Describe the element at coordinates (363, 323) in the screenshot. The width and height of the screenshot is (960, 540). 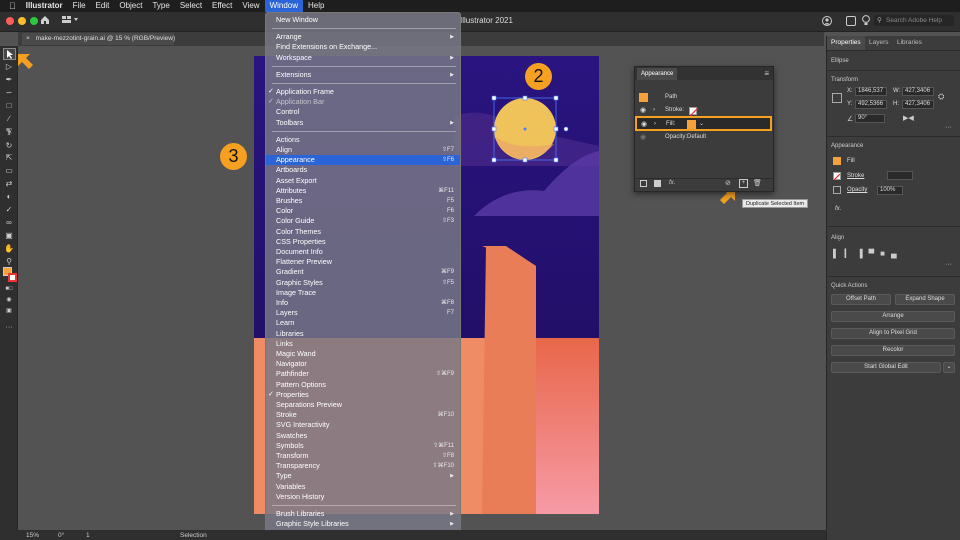
I see `window-menu-item-learn: Learn` at that location.